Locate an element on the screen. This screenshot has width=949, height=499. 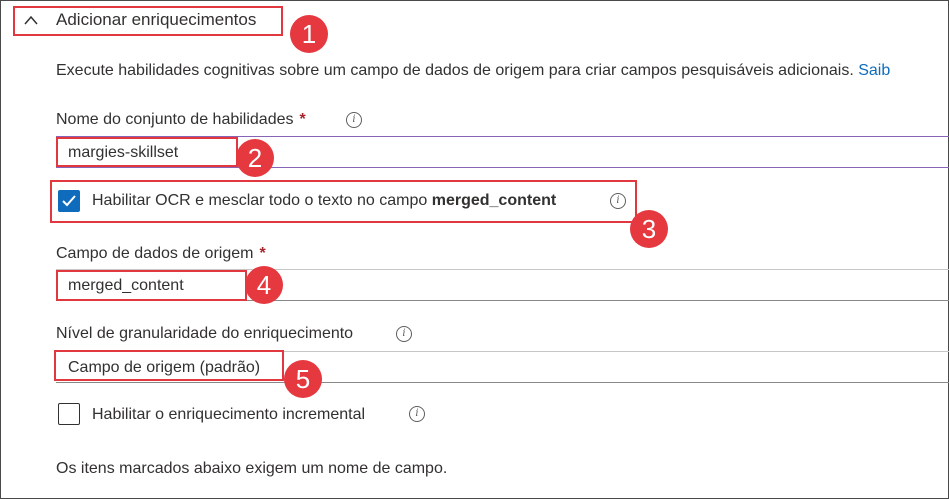
step-badge-3: 3 is located at coordinates (649, 229).